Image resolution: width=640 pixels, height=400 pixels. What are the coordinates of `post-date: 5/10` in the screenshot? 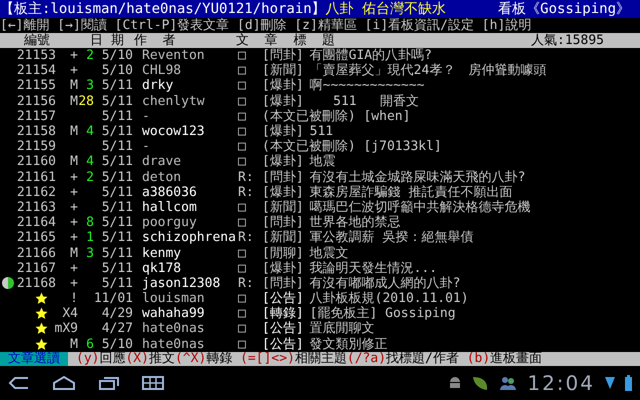 It's located at (117, 344).